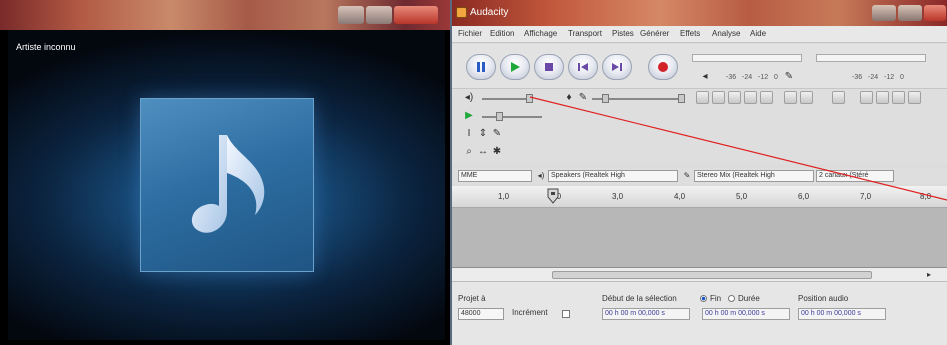 The image size is (947, 345). I want to click on record-meter, so click(871, 58).